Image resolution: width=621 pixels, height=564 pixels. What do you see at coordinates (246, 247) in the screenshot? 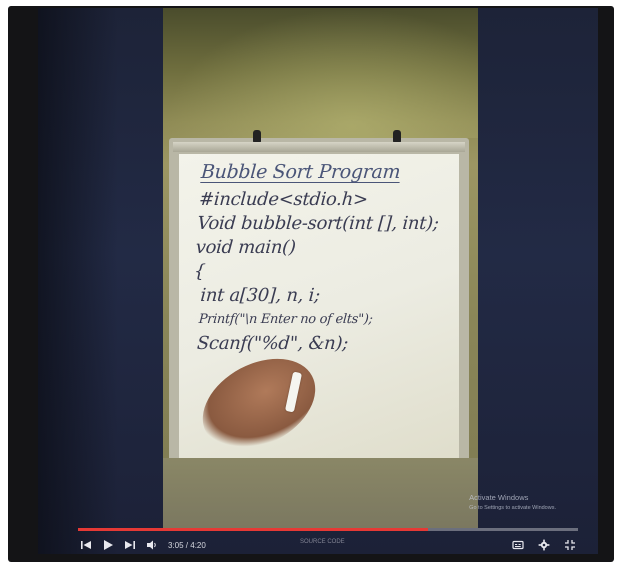
I see `board-line: void main()` at bounding box center [246, 247].